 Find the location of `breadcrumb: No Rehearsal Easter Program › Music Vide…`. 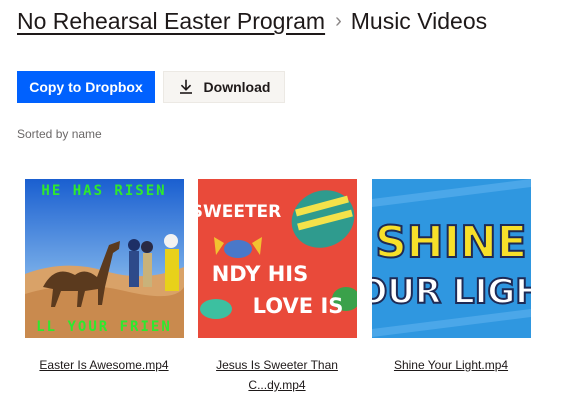

breadcrumb: No Rehearsal Easter Program › Music Vide… is located at coordinates (252, 21).